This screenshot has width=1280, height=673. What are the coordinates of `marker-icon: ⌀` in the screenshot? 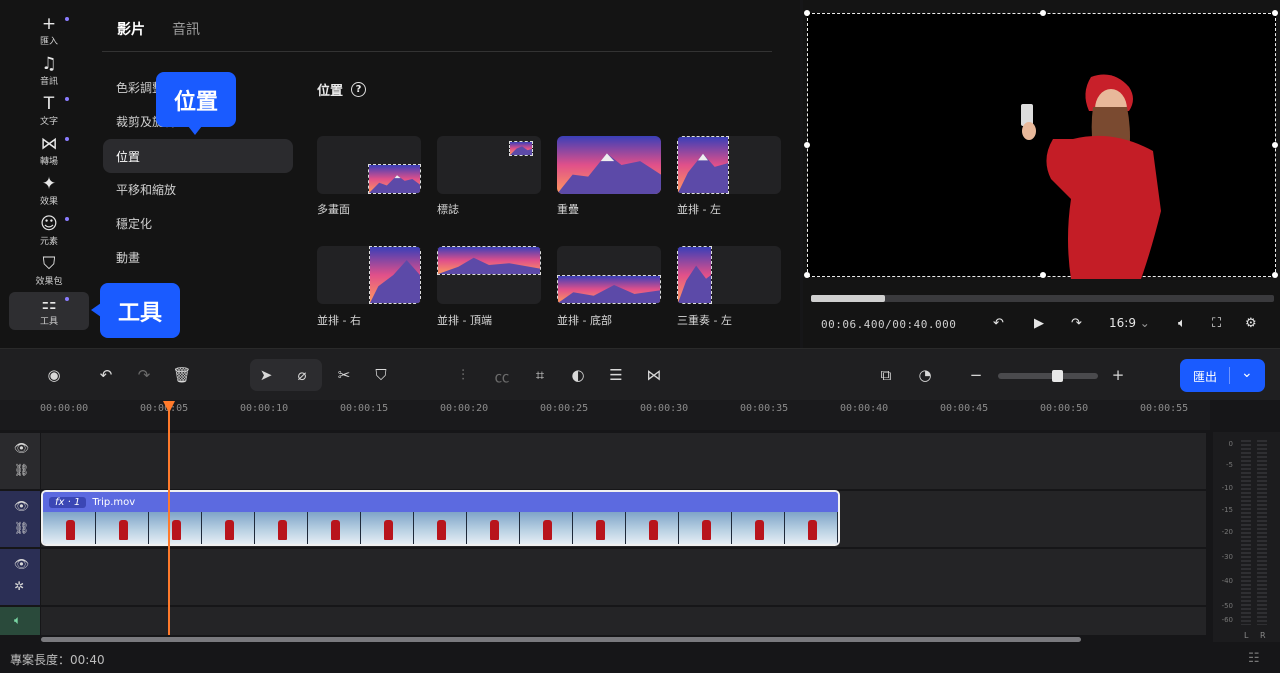 It's located at (302, 375).